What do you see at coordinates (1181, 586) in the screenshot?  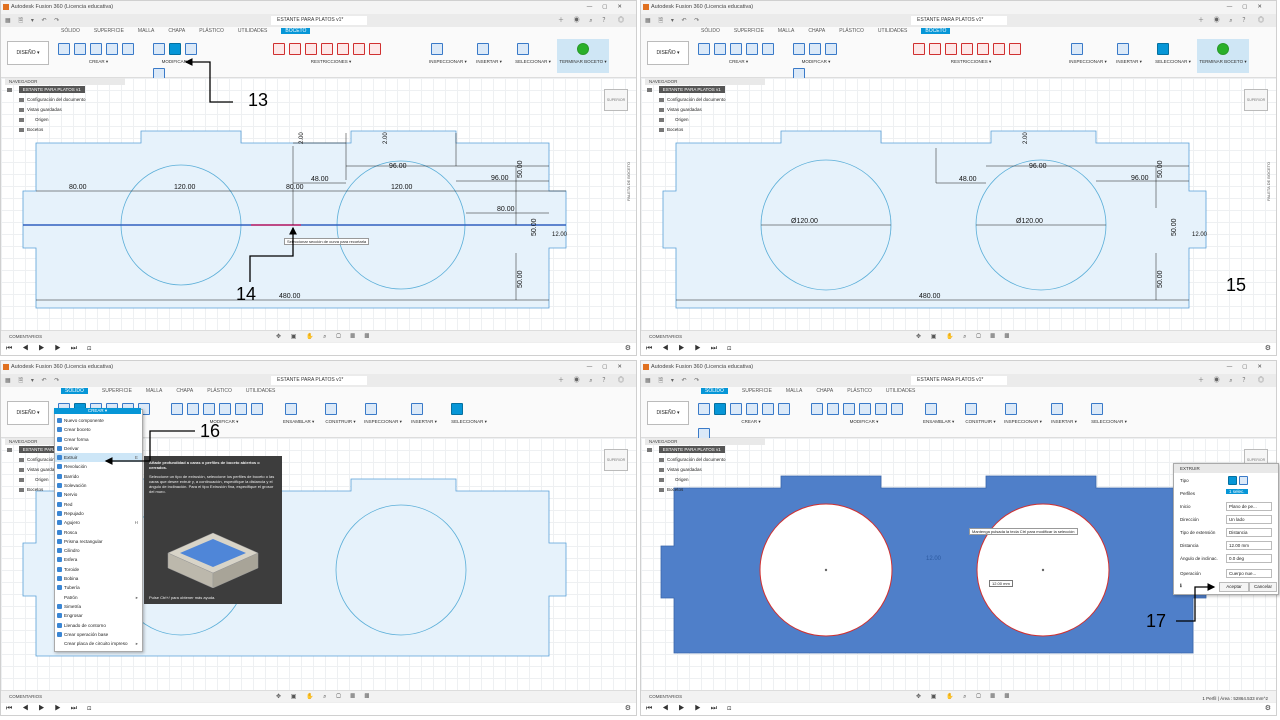 I see `info-icon: ℹ` at bounding box center [1181, 586].